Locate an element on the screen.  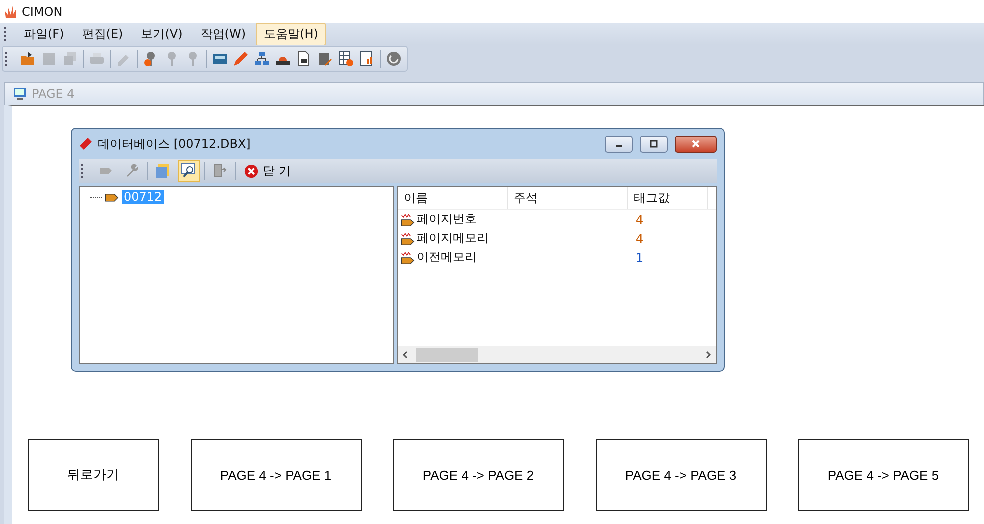
doc-icon is located at coordinates (304, 59).